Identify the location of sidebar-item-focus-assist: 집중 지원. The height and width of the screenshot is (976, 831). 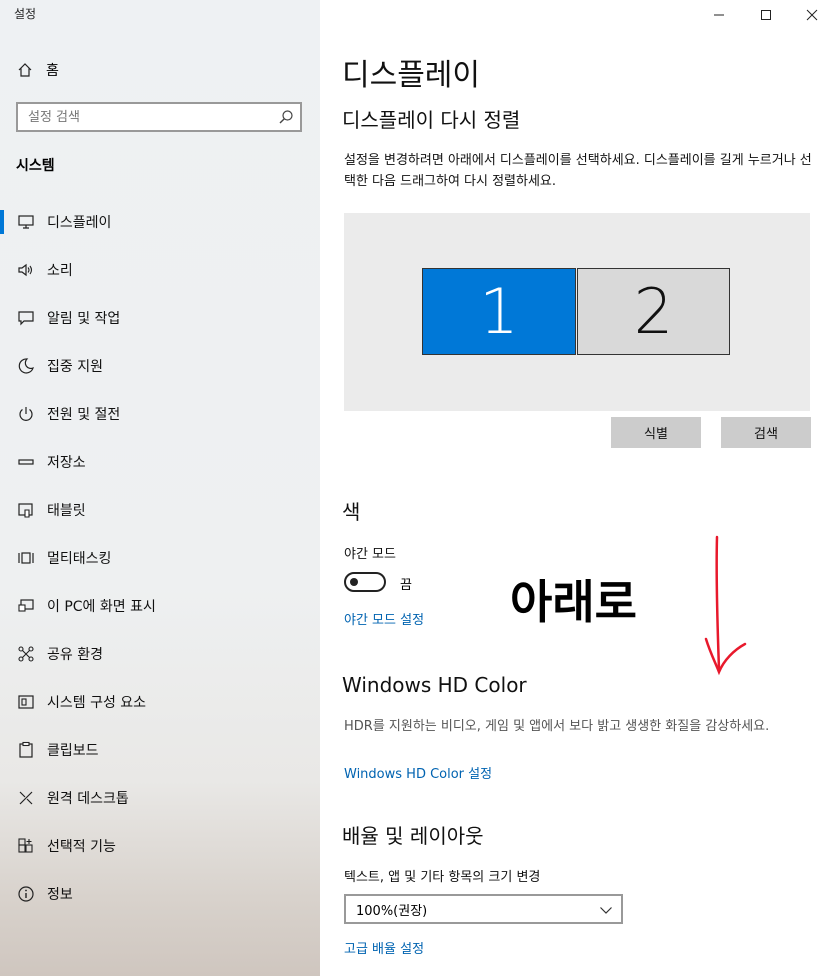
(160, 366).